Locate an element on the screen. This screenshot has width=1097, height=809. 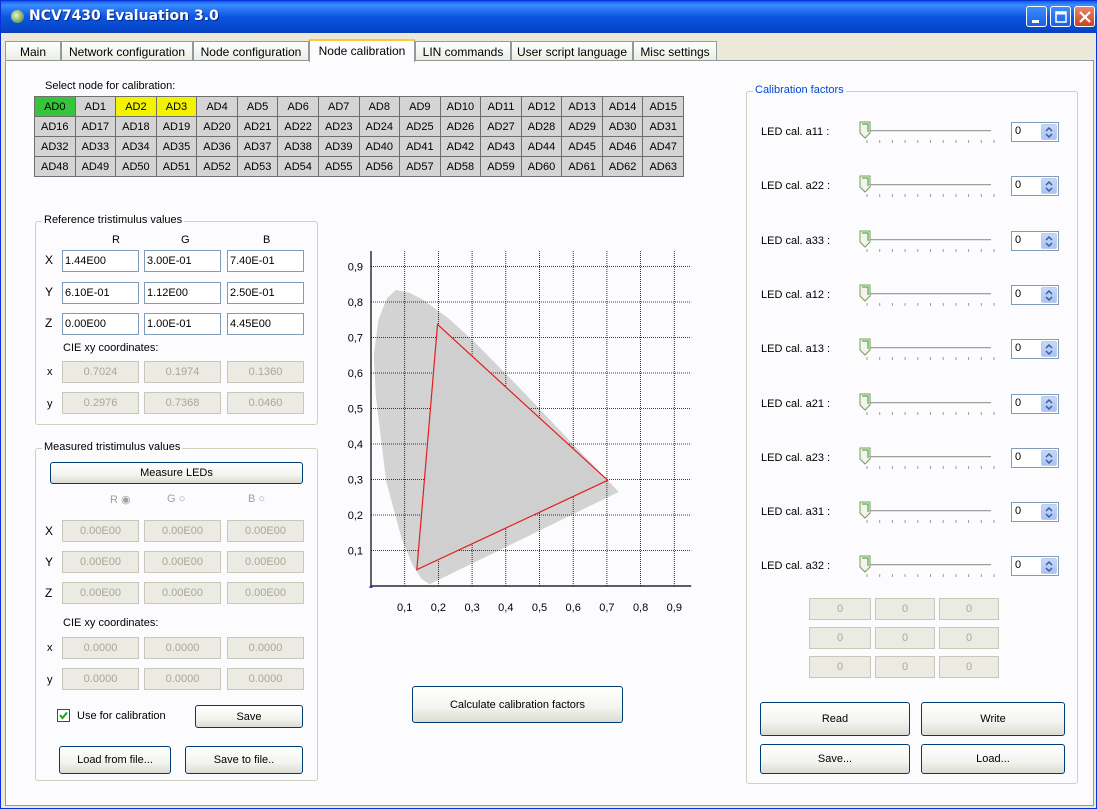
node-cell: AD3 is located at coordinates (176, 106).